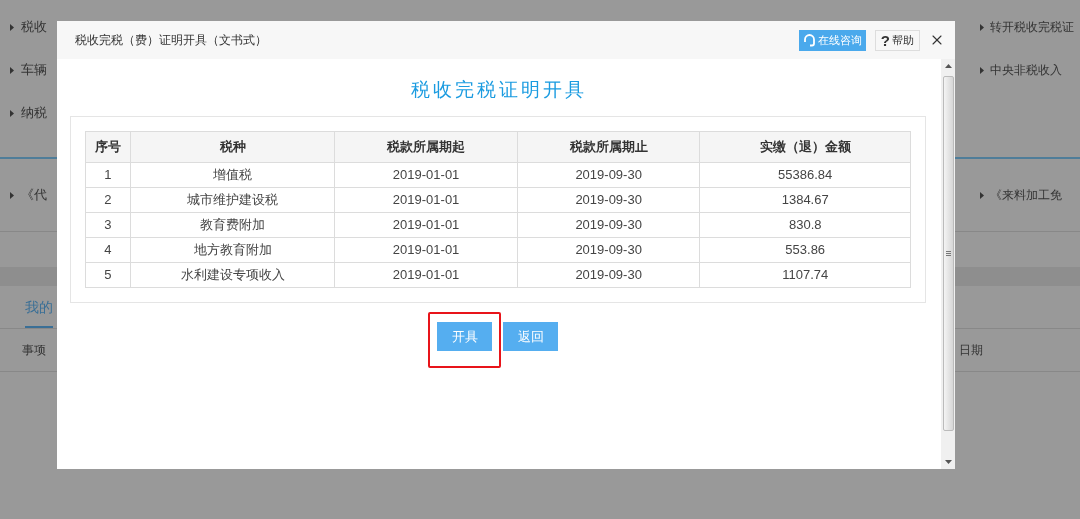 Image resolution: width=1080 pixels, height=519 pixels. Describe the element at coordinates (464, 336) in the screenshot. I see `action-button: 开具` at that location.